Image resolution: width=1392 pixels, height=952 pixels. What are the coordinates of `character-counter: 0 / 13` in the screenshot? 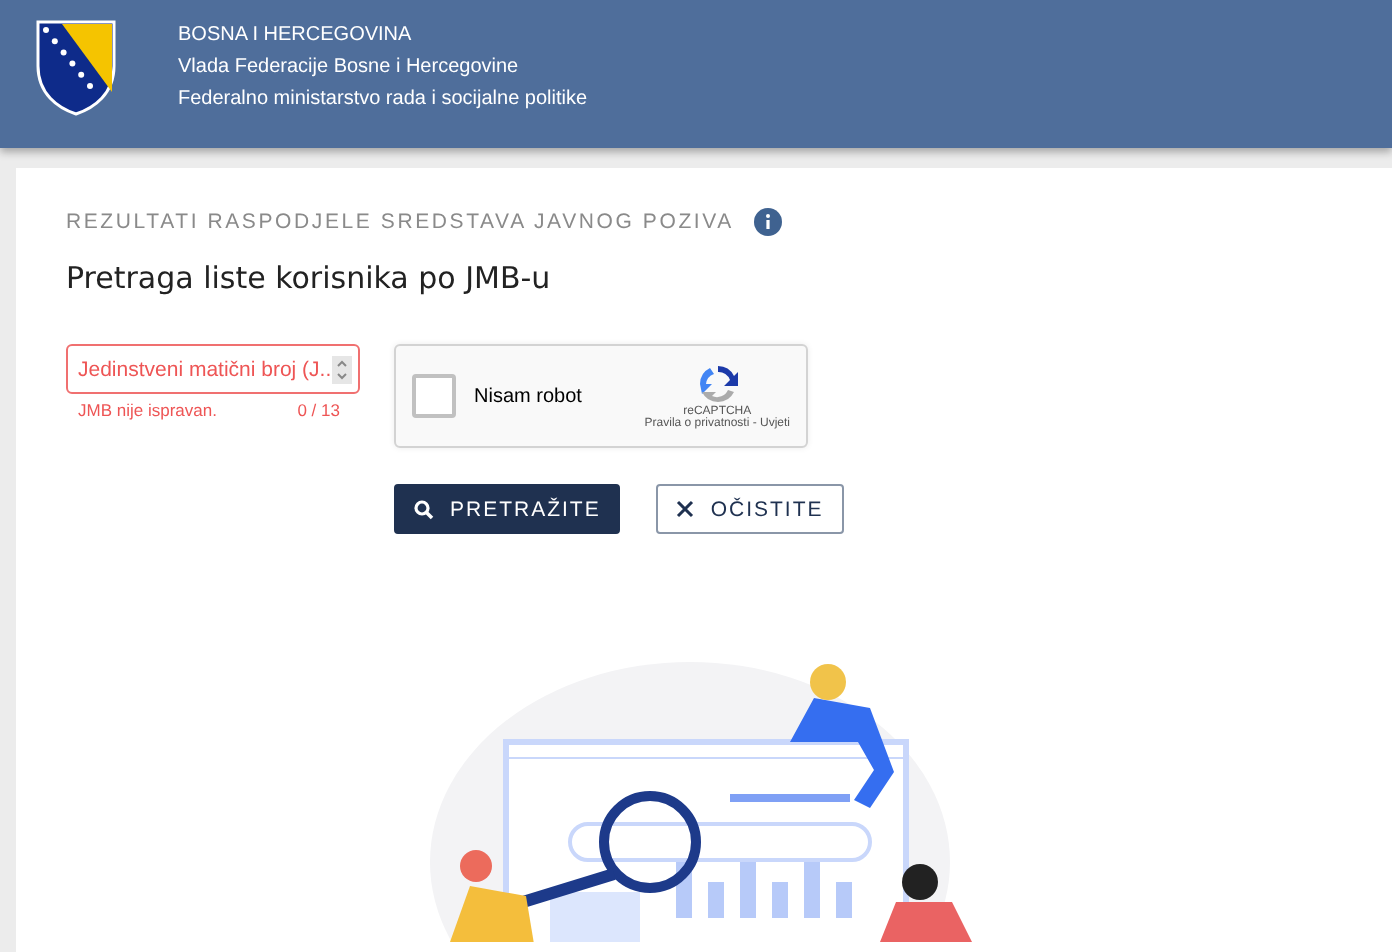 It's located at (318, 410).